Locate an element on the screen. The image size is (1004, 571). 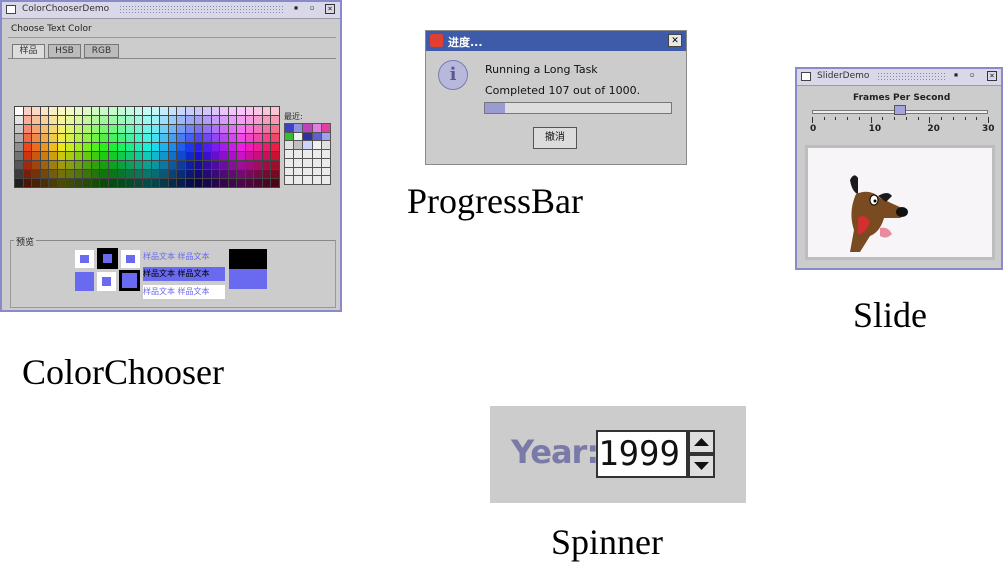
tab-rgb: RGB is located at coordinates (101, 51).